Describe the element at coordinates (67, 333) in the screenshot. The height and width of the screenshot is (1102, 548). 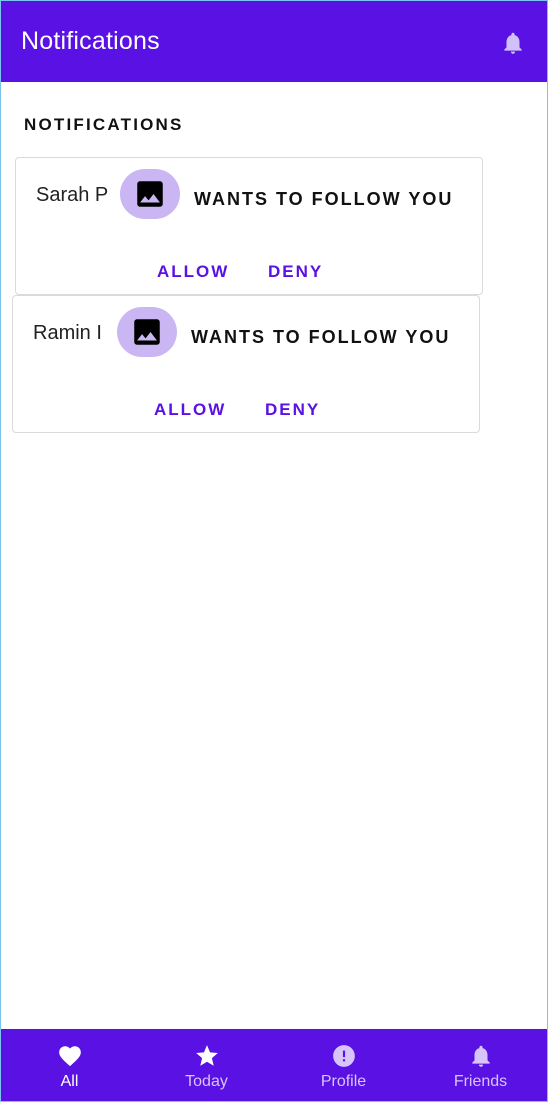
I see `sender-name: Ramin I` at that location.